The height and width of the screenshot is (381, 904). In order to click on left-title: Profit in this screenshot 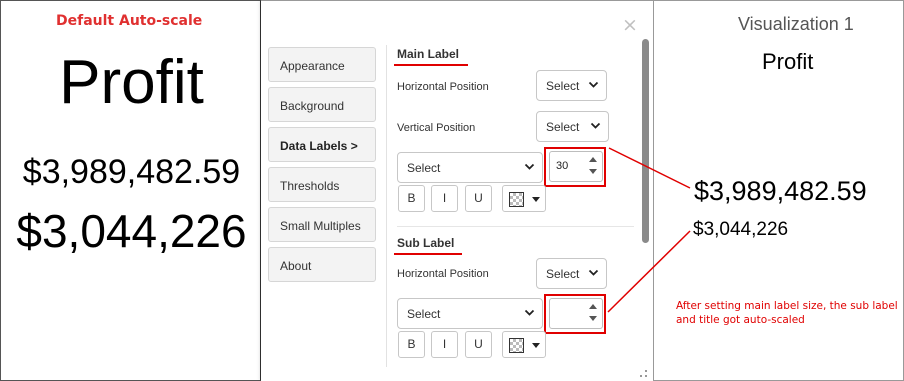, I will do `click(131, 82)`.